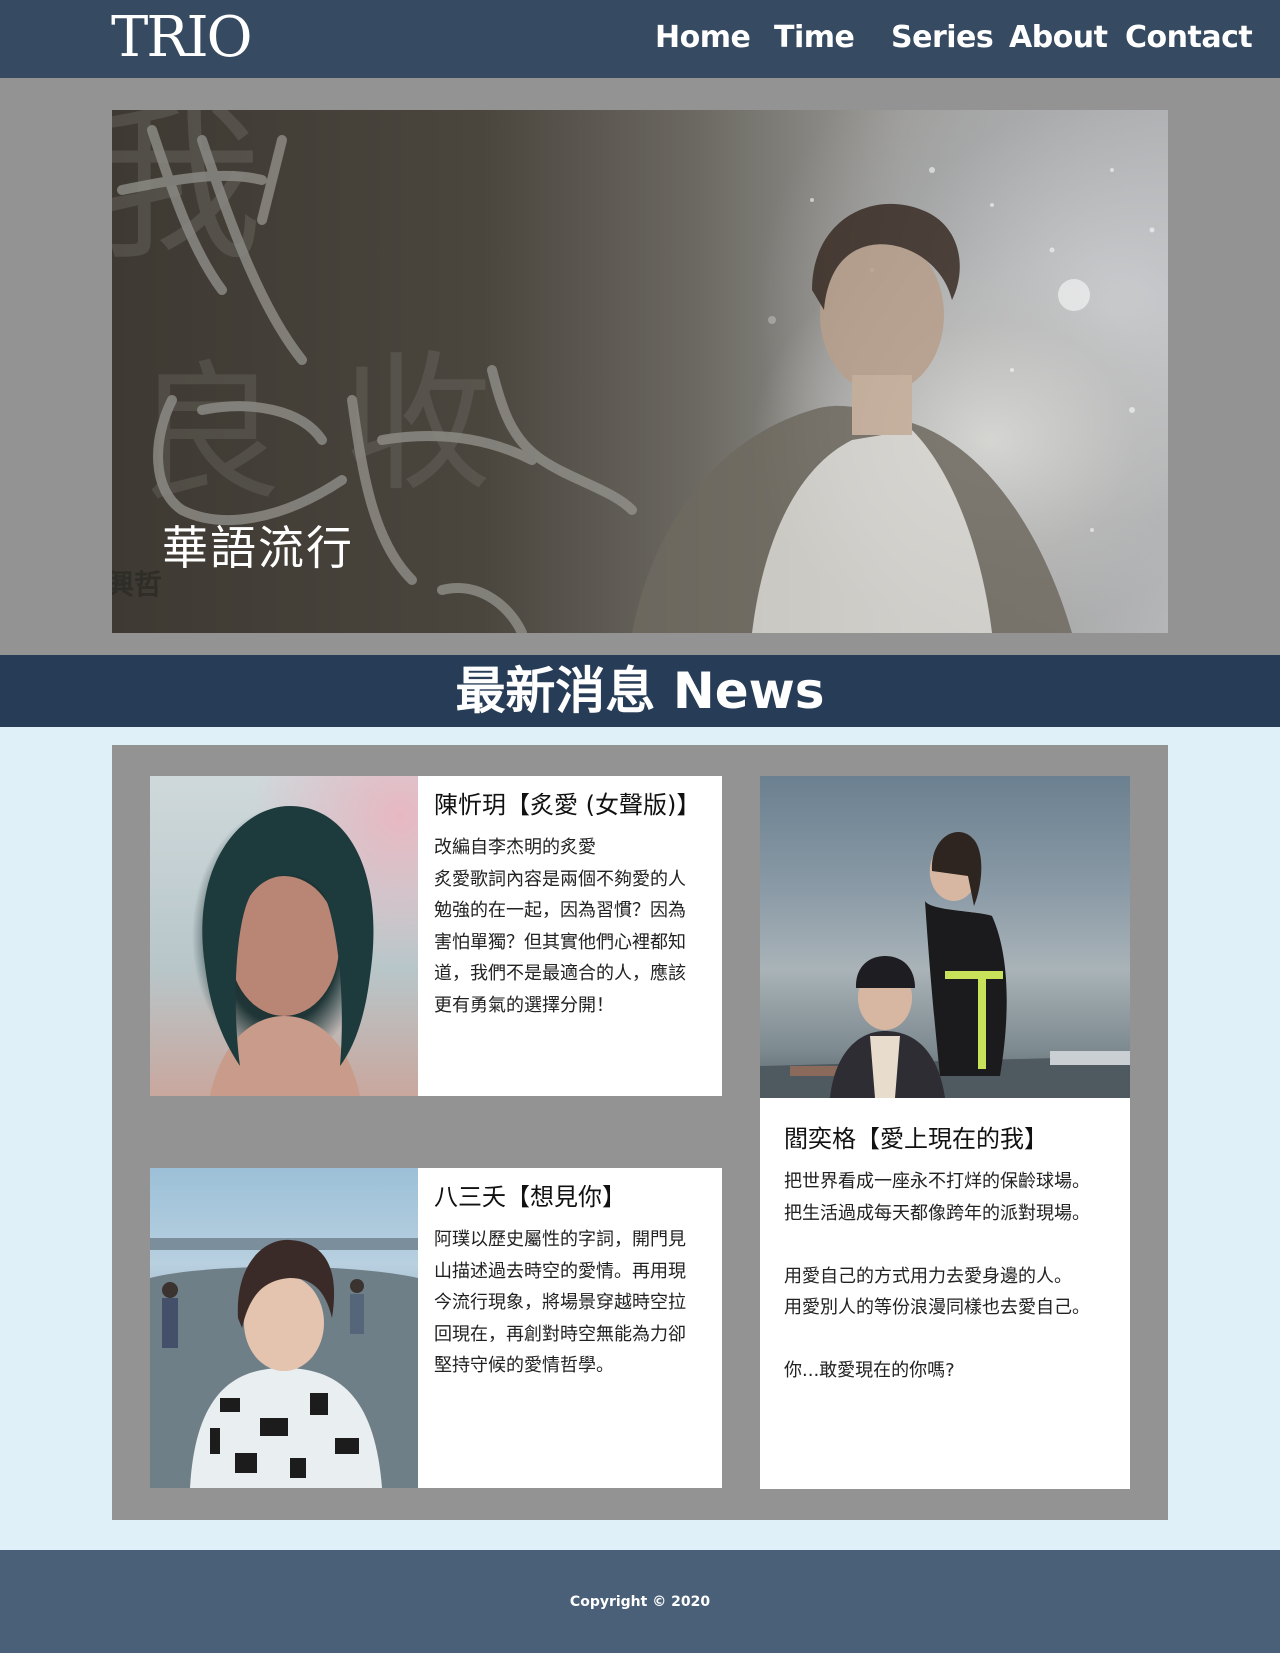 The width and height of the screenshot is (1280, 1653). I want to click on news-card-line: 勉強的在一起，因為習慣？因為, so click(560, 910).